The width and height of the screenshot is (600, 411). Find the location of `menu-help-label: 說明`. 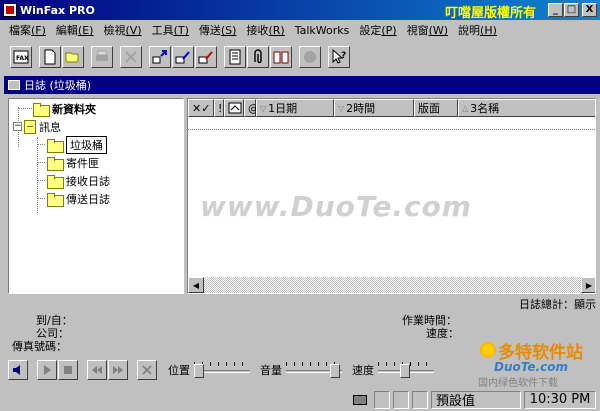

menu-help-label: 說明 is located at coordinates (469, 30).